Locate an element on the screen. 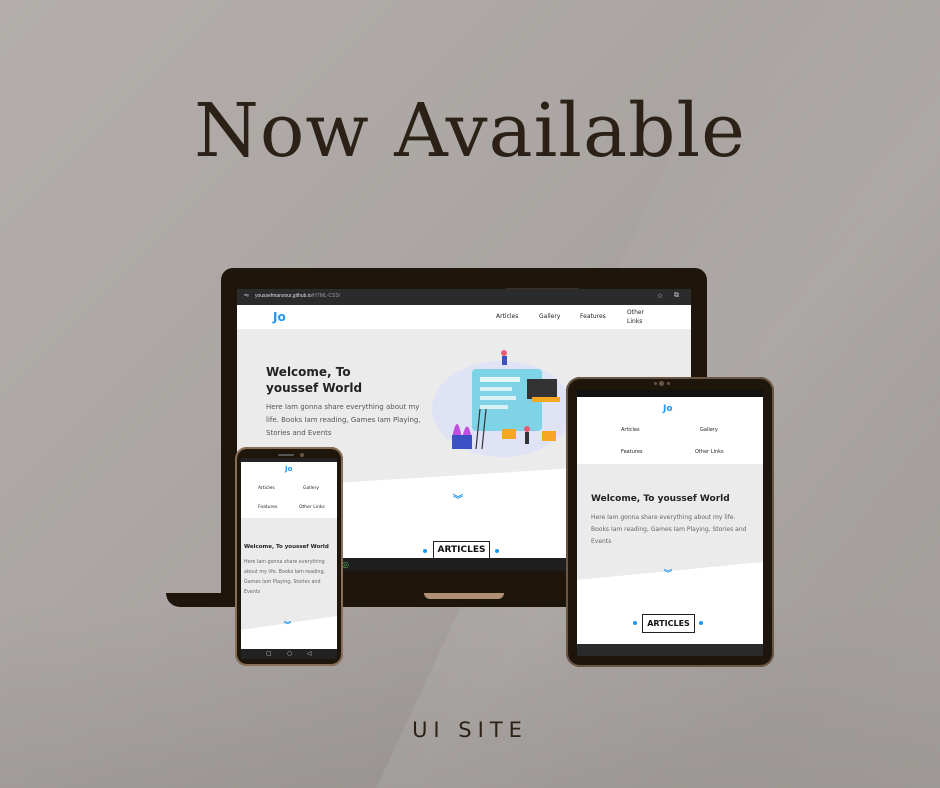 Image resolution: width=940 pixels, height=788 pixels. recent-apps-icon: ▢ is located at coordinates (269, 653).